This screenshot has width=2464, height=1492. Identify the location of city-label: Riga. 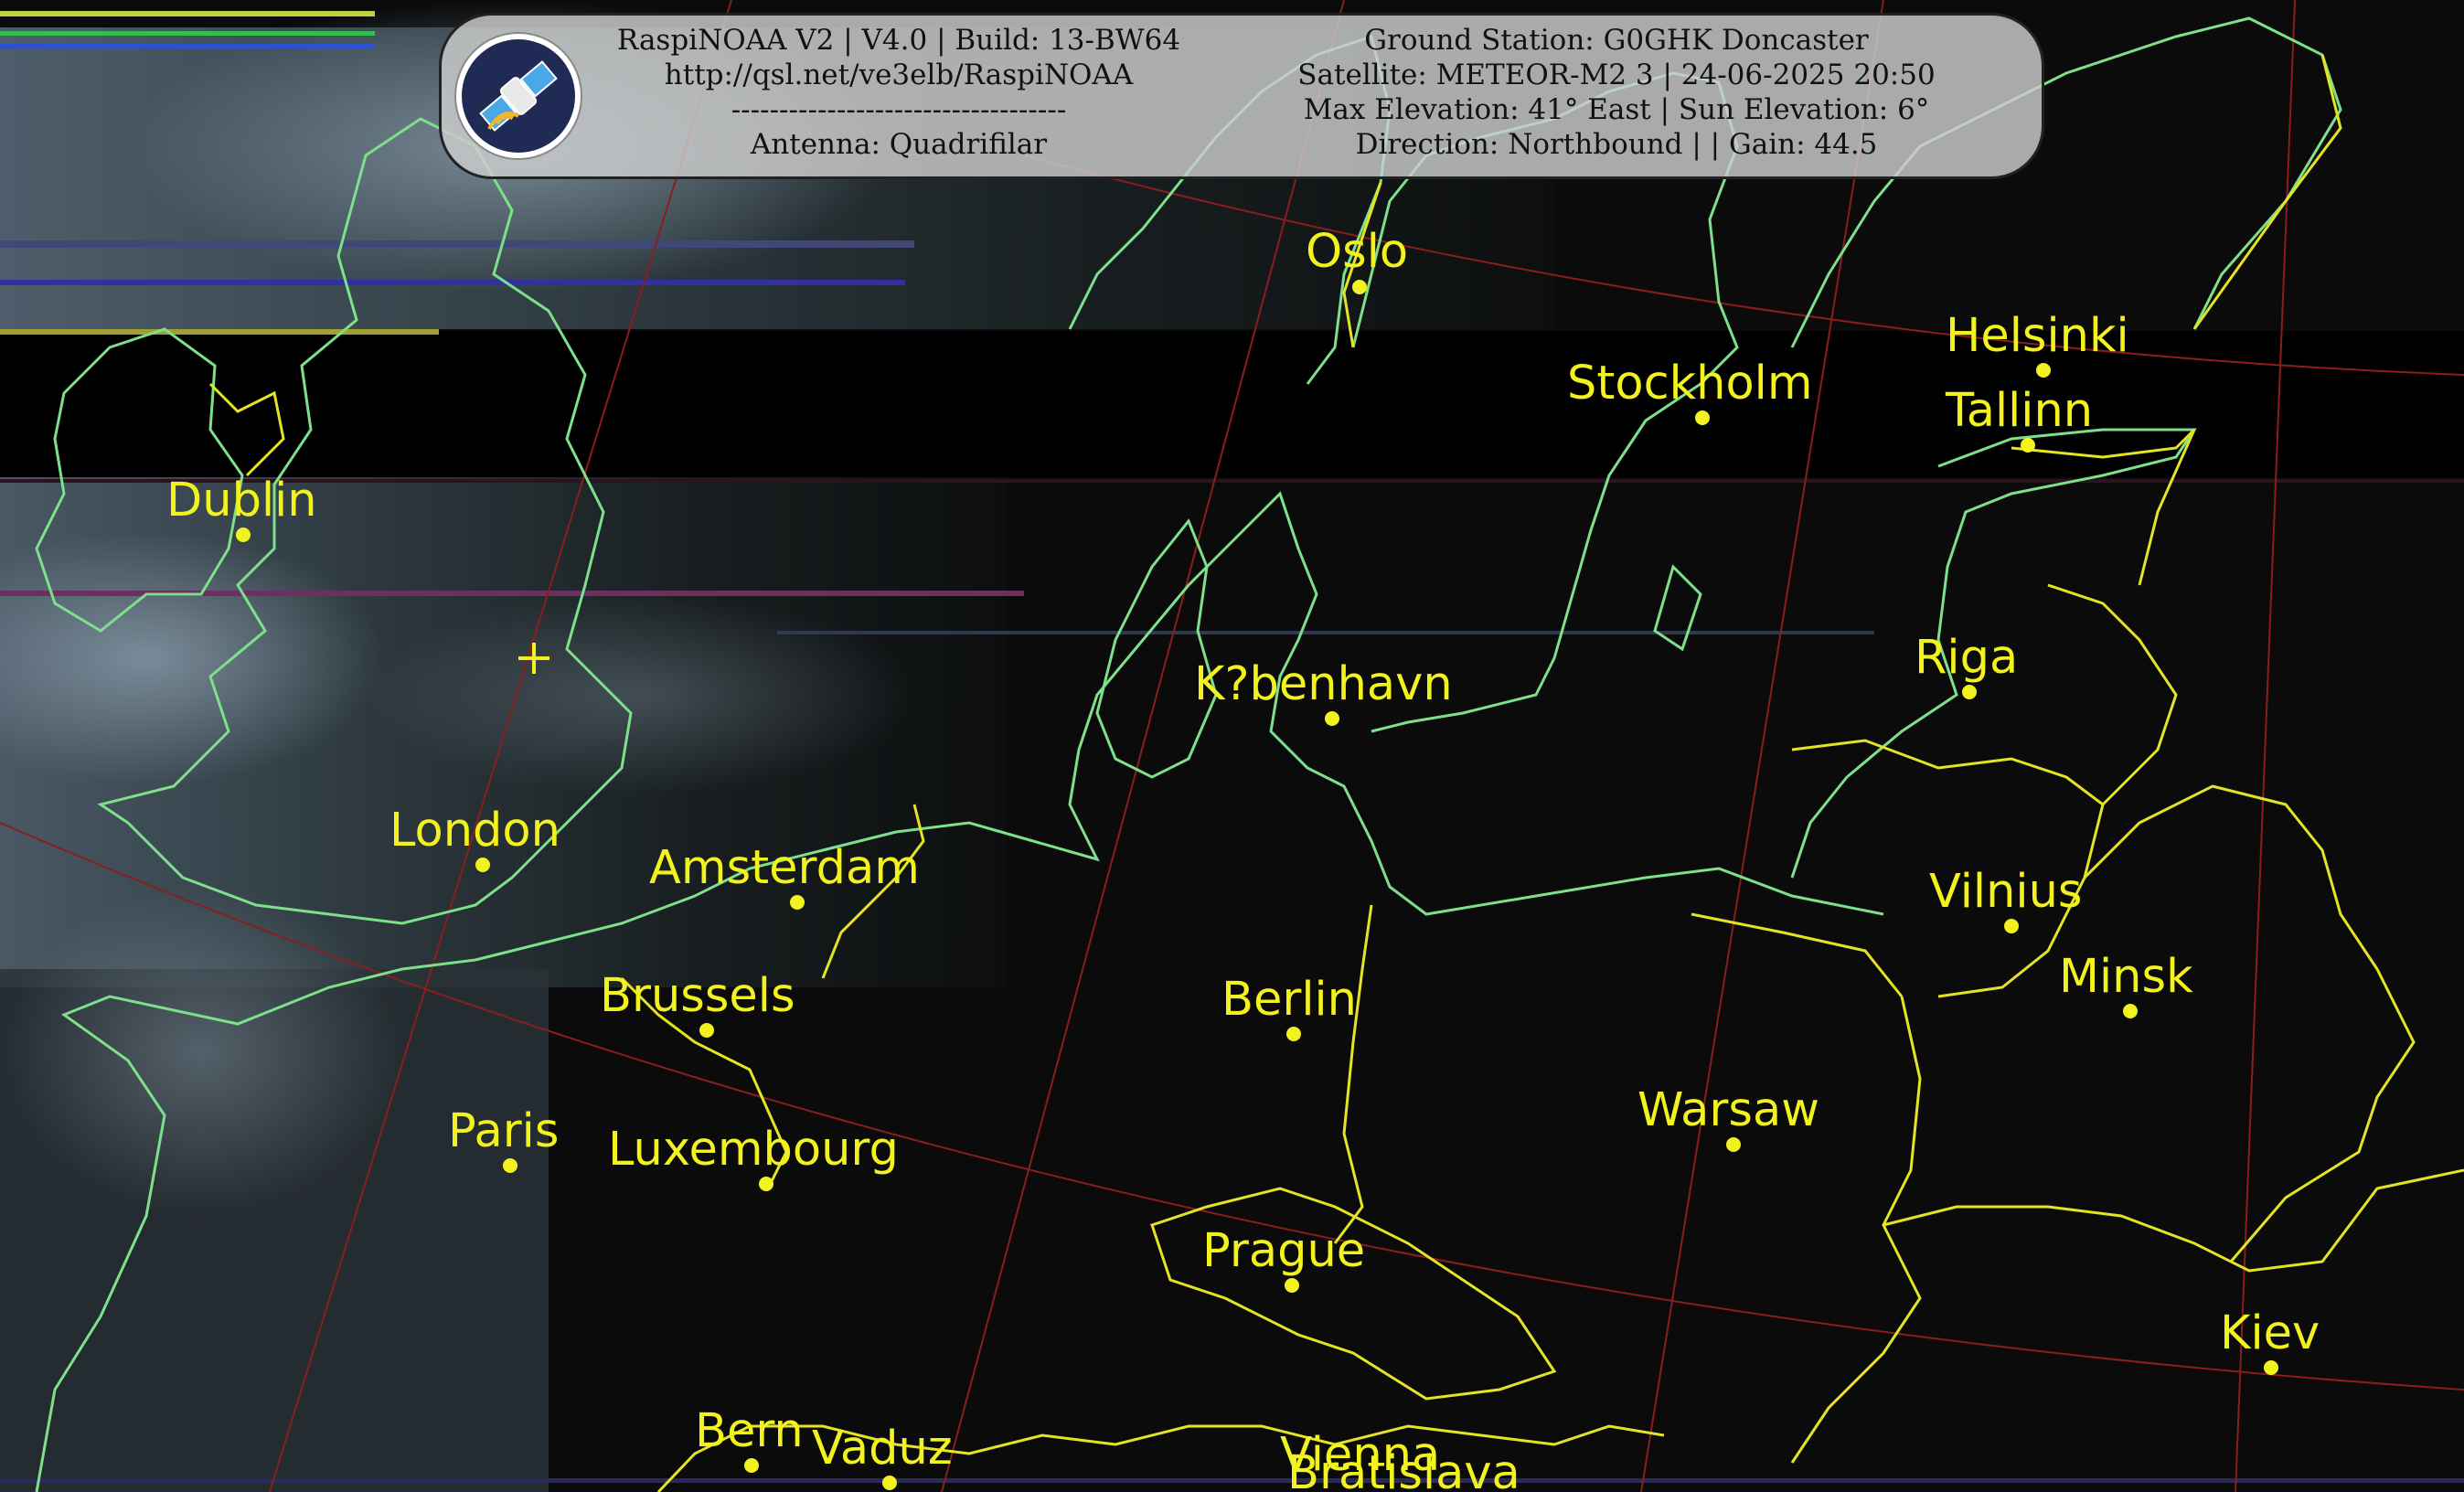
(1966, 658).